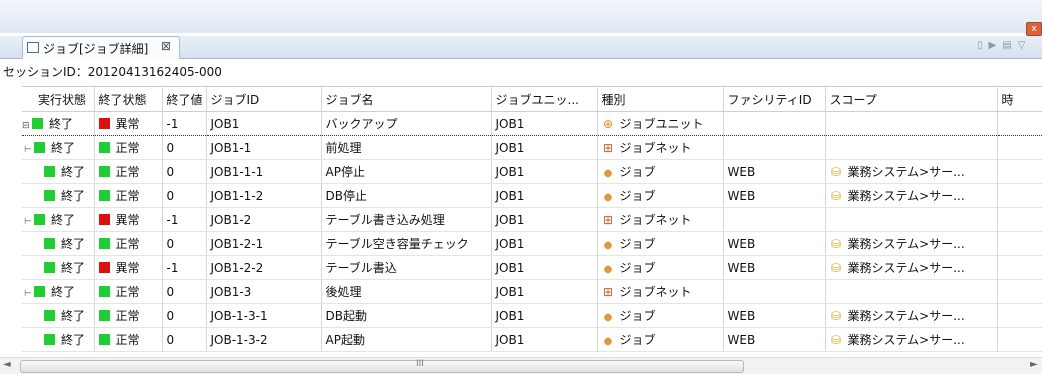  Describe the element at coordinates (264, 219) in the screenshot. I see `job-id: JOB1-2` at that location.